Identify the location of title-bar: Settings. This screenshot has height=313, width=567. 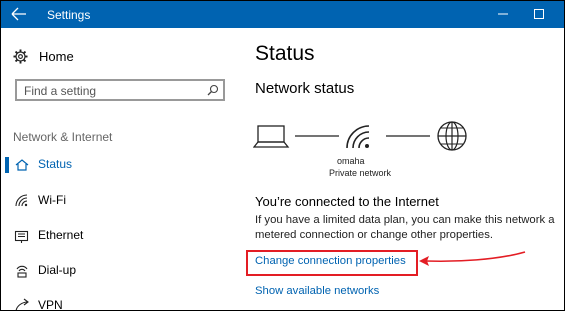
(282, 14).